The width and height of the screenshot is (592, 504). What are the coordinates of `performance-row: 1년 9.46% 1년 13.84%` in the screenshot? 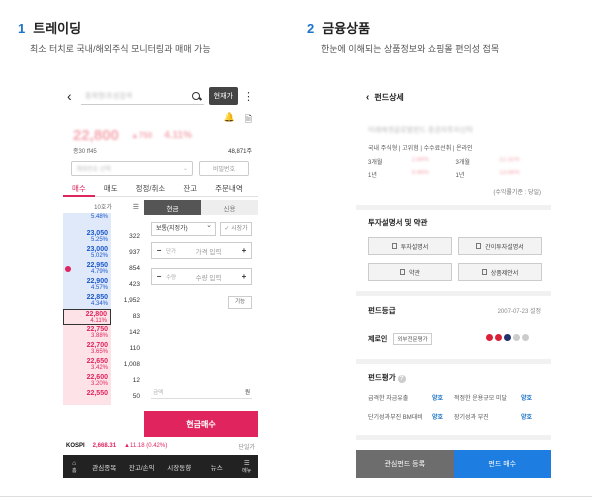 It's located at (455, 174).